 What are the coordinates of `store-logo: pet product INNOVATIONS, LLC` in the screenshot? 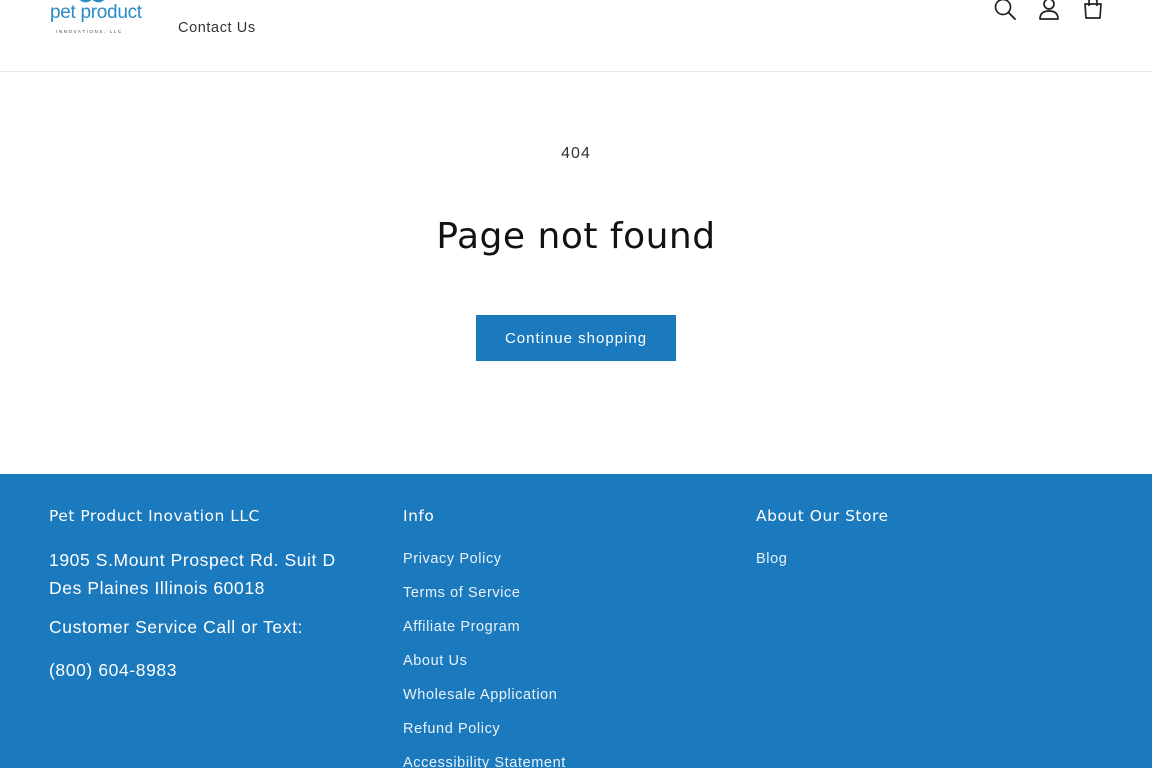 It's located at (95, 21).